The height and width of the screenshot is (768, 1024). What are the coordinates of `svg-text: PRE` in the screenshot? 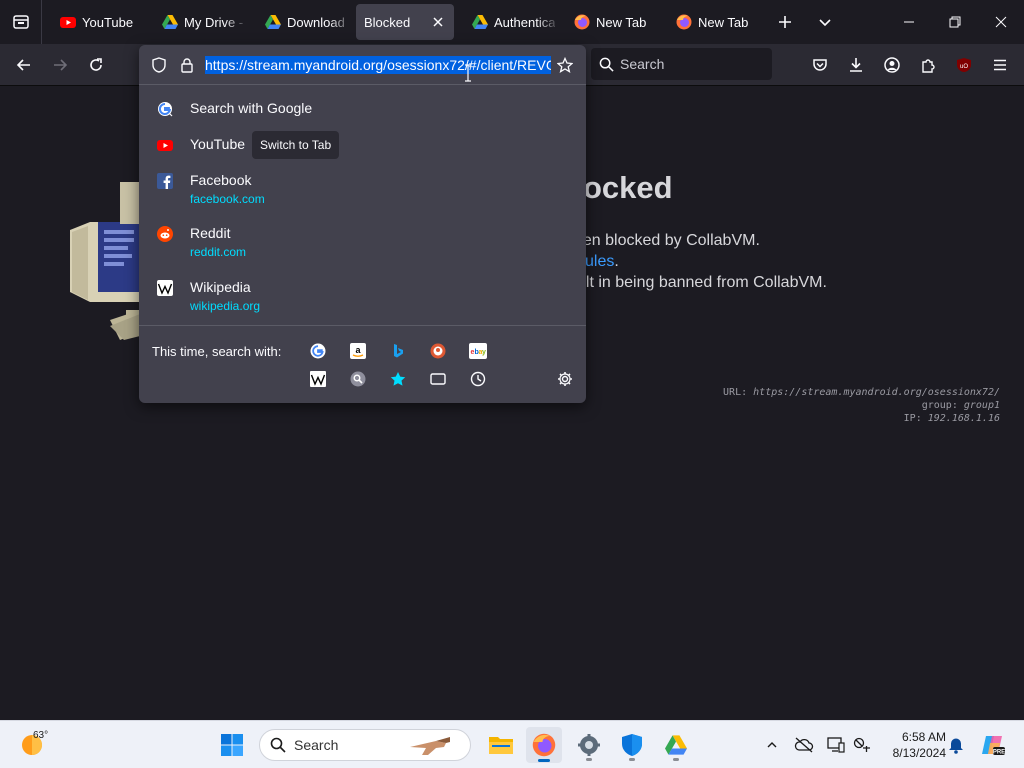 It's located at (999, 753).